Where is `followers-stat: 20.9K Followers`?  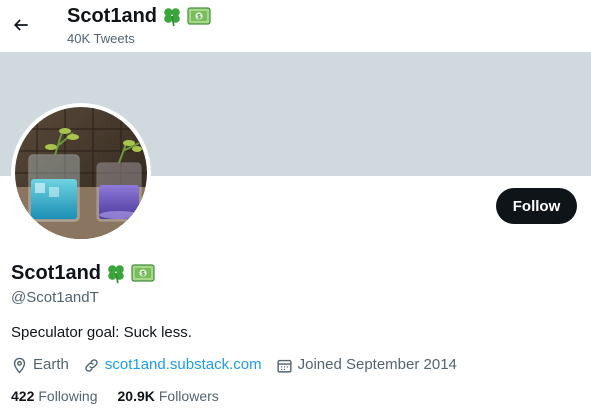 followers-stat: 20.9K Followers is located at coordinates (168, 396).